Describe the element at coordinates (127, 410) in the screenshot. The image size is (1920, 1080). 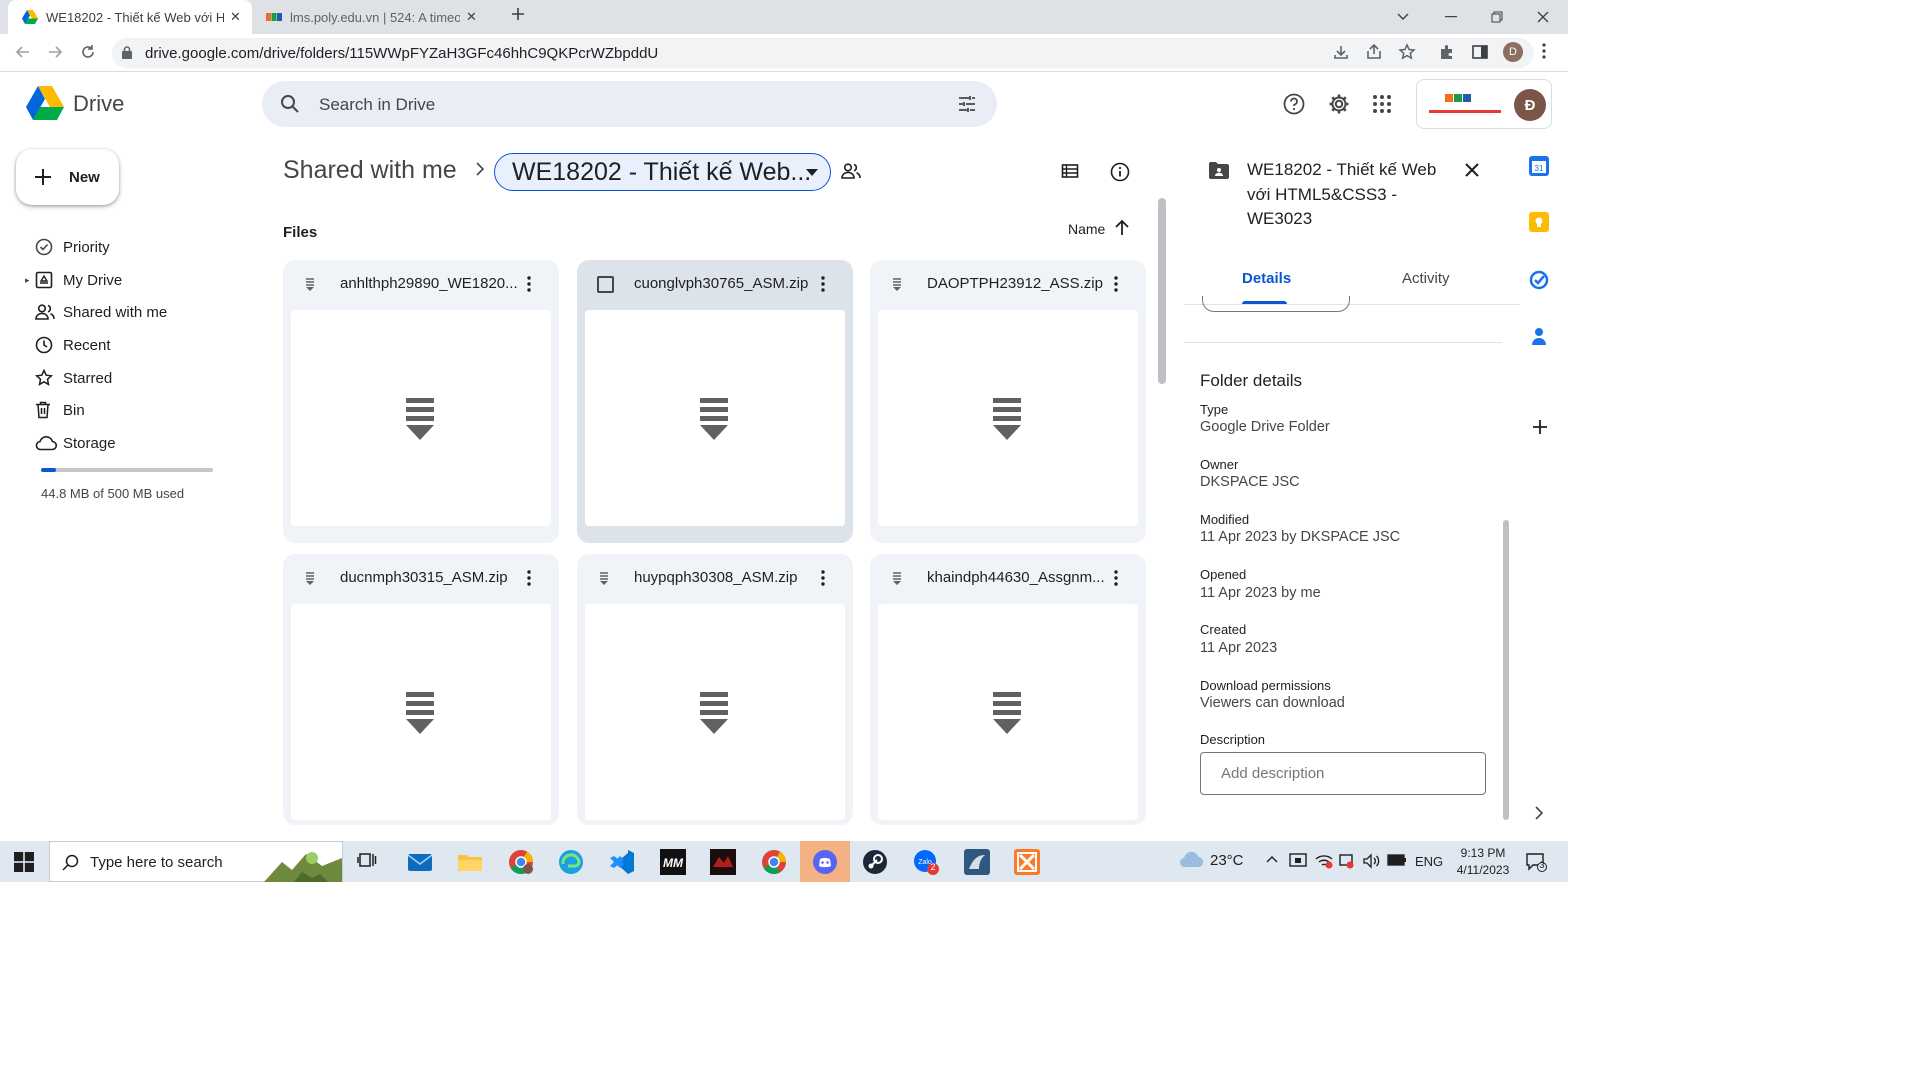
I see `sidebar-item-bin: Bin` at that location.